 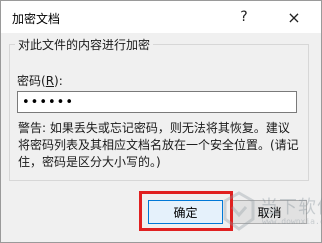 I want to click on dialog-title: 加密文档, so click(x=36, y=19).